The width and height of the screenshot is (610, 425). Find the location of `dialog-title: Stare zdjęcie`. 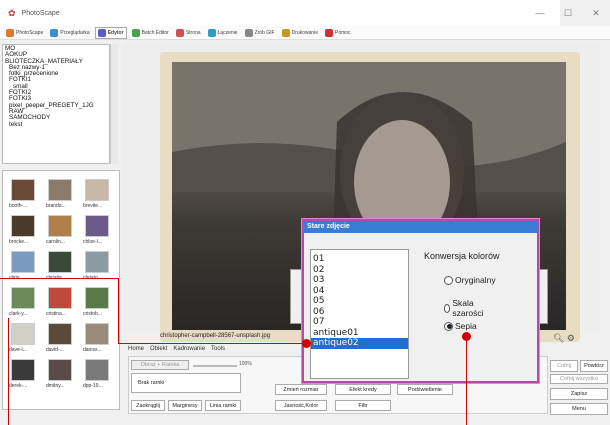

dialog-title: Stare zdjęcie is located at coordinates (420, 227).